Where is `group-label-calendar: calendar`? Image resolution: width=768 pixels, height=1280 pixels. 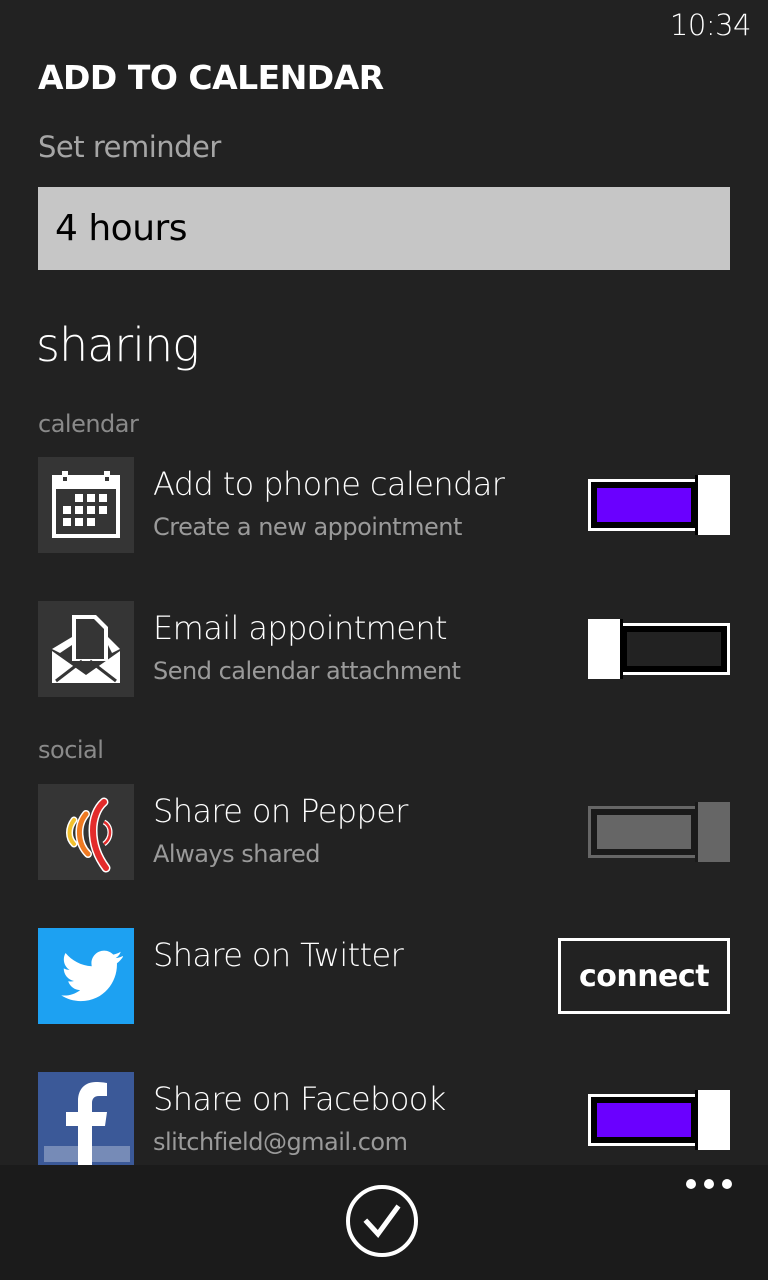
group-label-calendar: calendar is located at coordinates (88, 424).